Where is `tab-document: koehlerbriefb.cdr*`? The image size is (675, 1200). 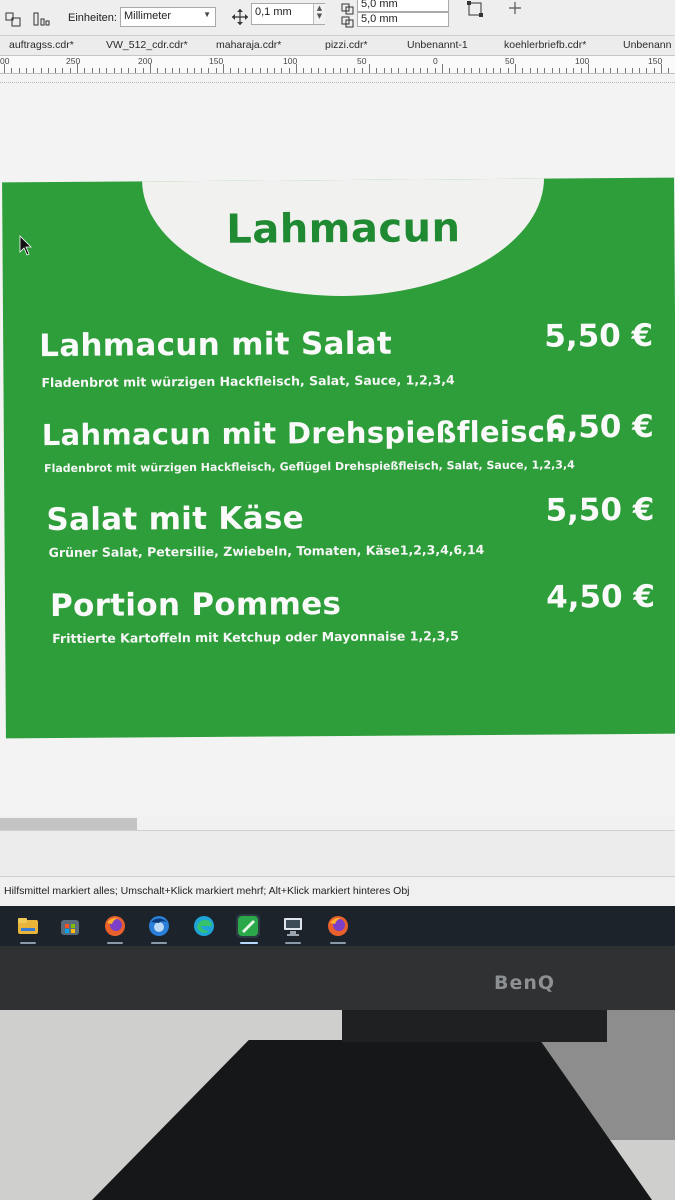 tab-document: koehlerbriefb.cdr* is located at coordinates (545, 45).